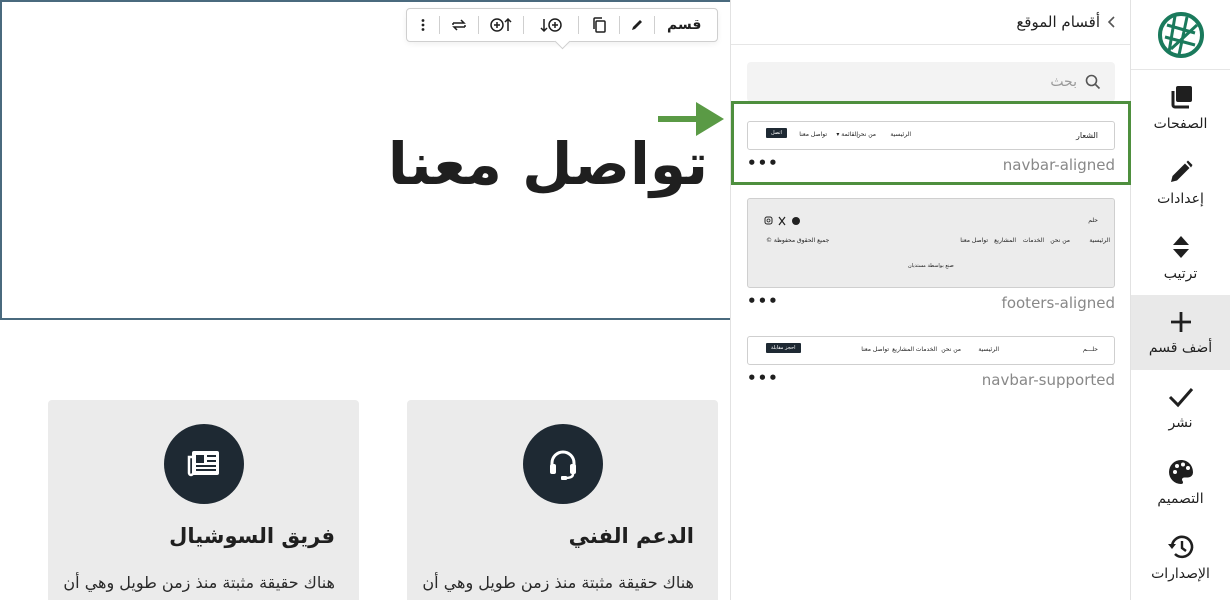 Image resolution: width=1230 pixels, height=600 pixels. What do you see at coordinates (551, 25) in the screenshot?
I see `insert-below-icon` at bounding box center [551, 25].